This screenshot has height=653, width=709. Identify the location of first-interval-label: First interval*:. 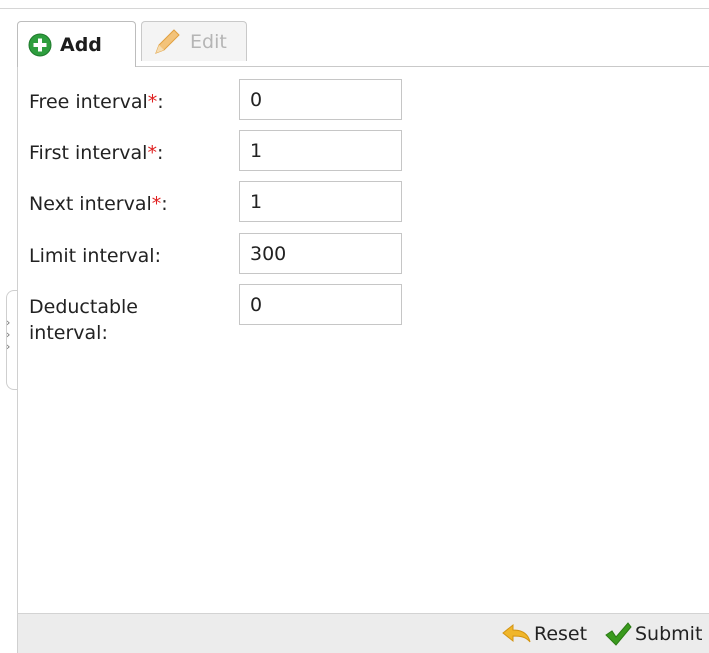
(96, 153).